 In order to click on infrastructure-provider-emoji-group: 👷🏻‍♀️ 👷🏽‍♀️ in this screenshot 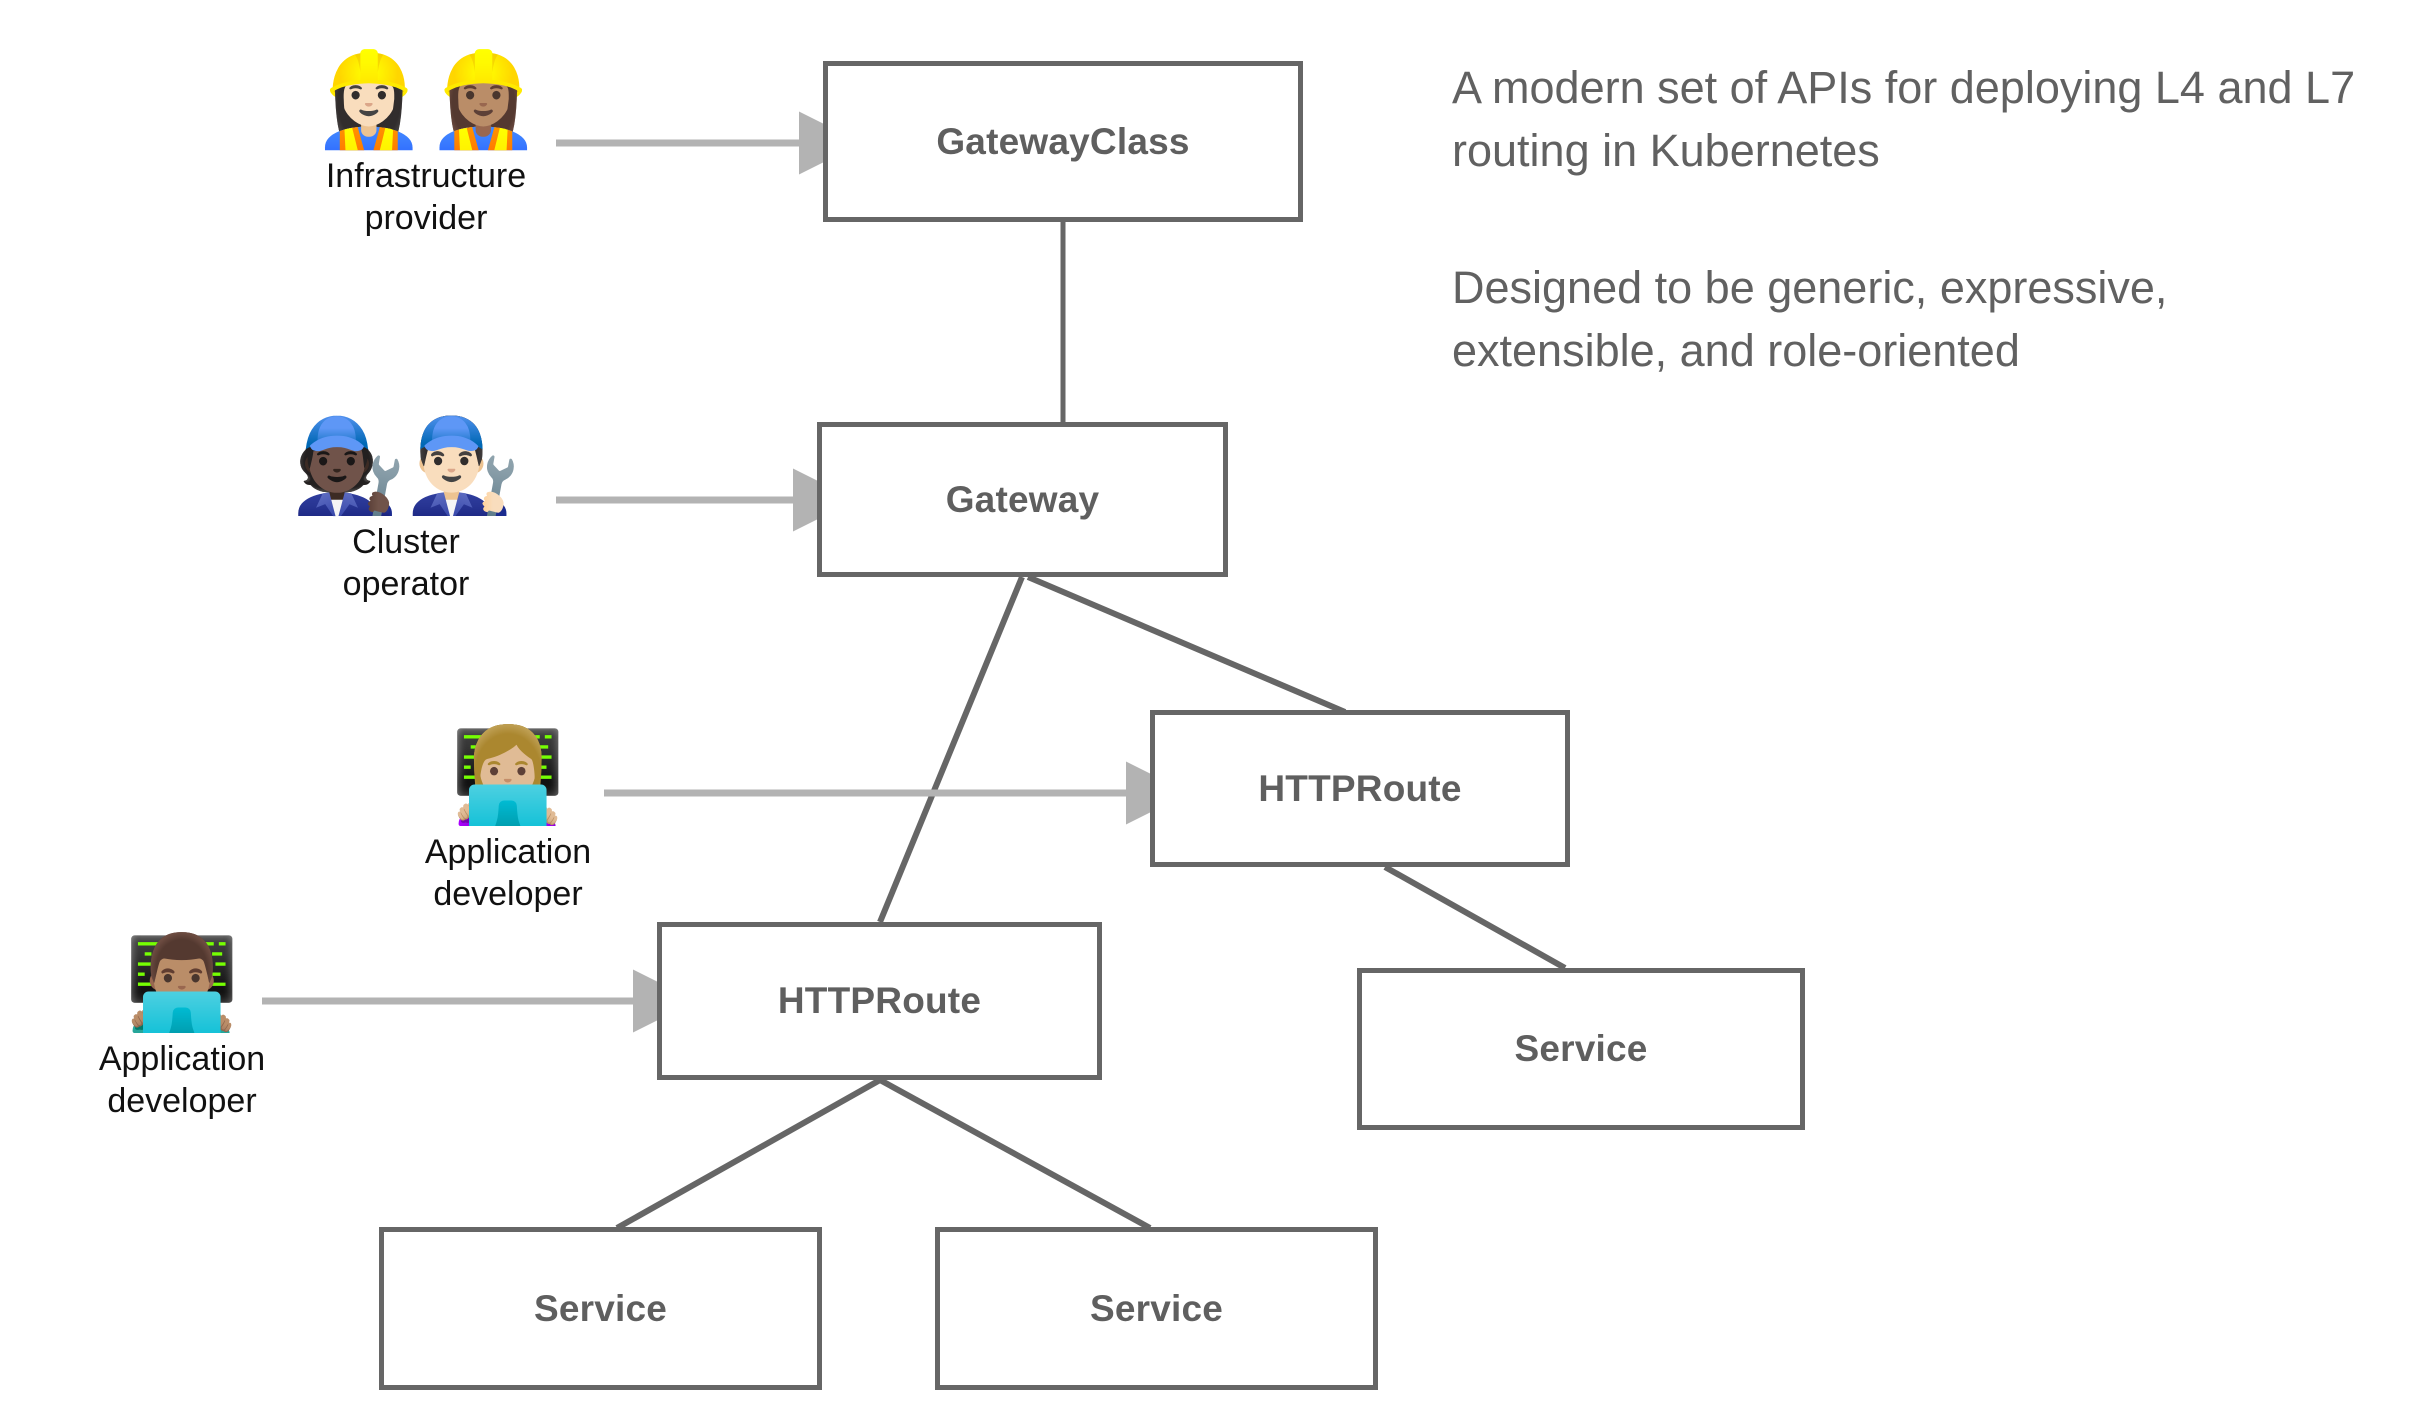, I will do `click(426, 99)`.